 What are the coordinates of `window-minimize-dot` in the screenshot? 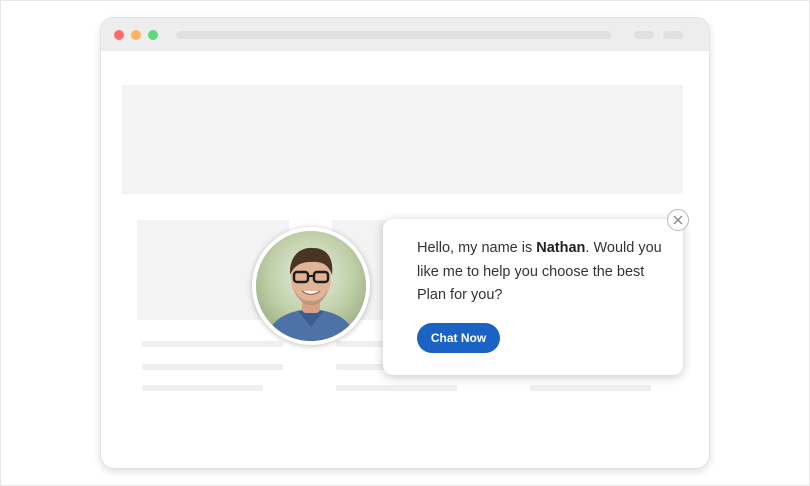 It's located at (136, 35).